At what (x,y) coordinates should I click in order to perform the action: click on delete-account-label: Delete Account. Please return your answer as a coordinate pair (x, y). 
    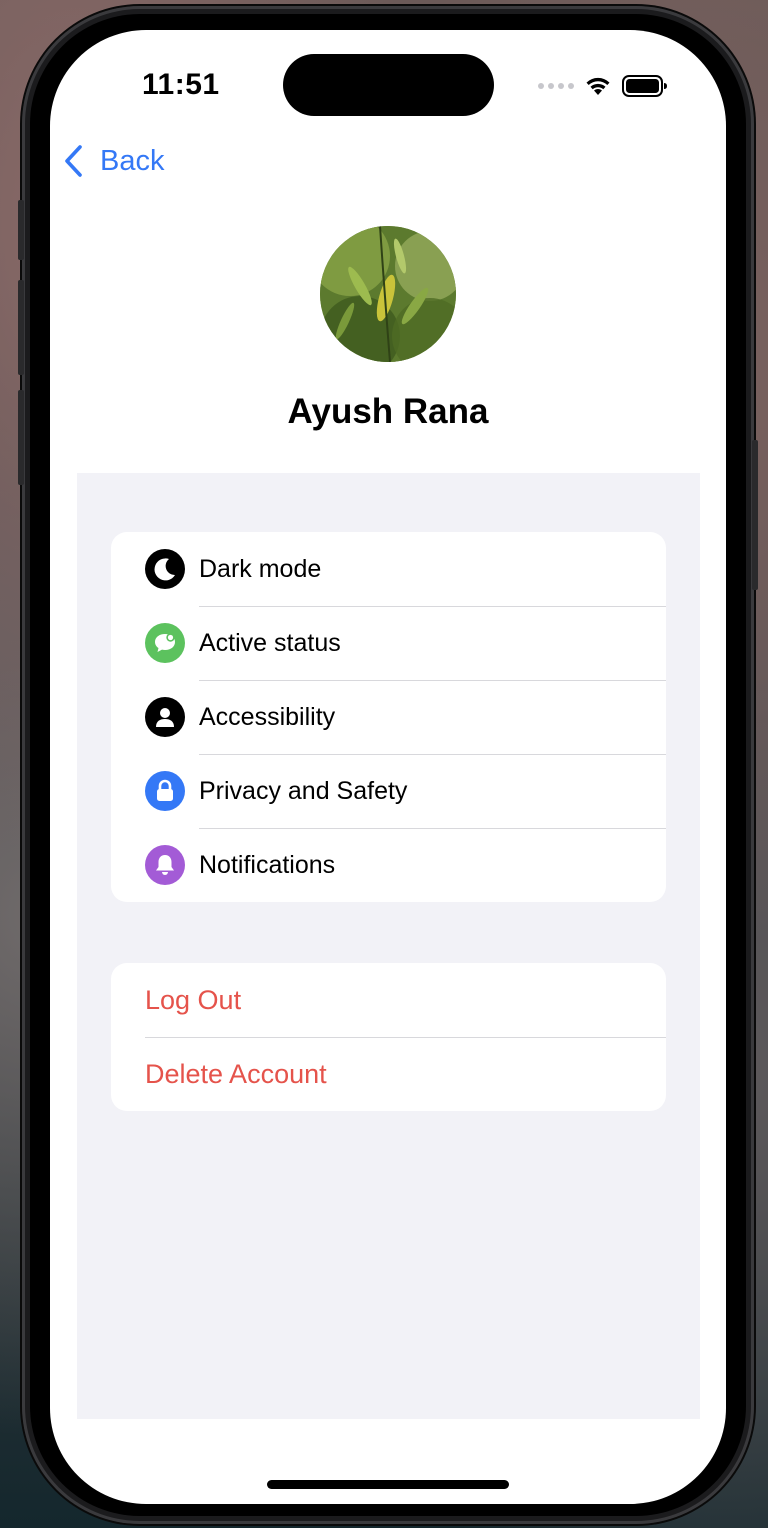
    Looking at the image, I should click on (236, 1073).